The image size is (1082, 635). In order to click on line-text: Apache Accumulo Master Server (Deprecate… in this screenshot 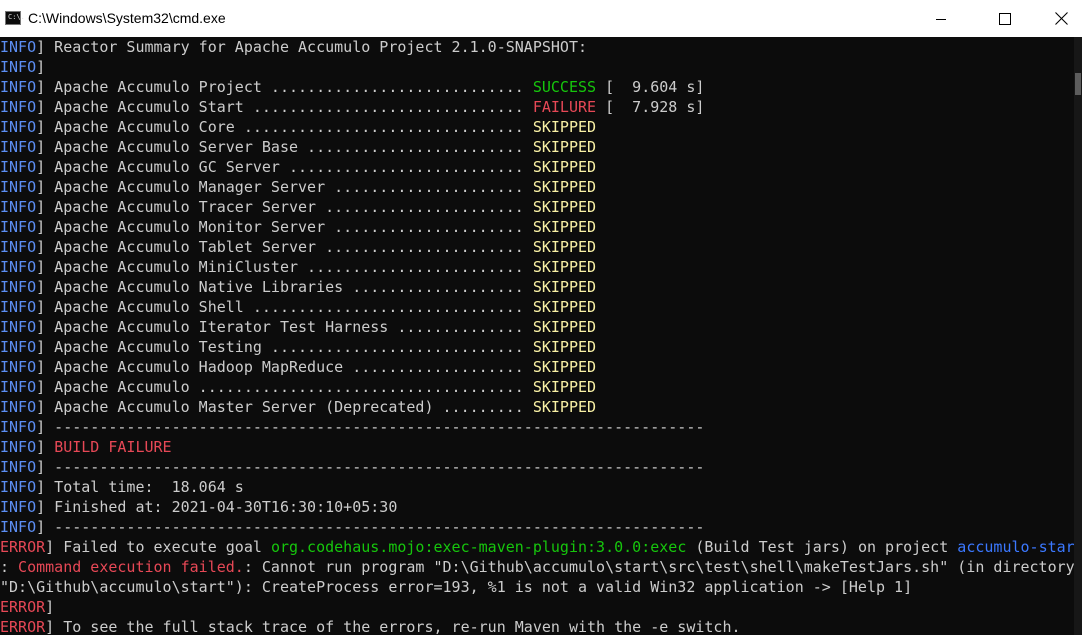, I will do `click(289, 407)`.